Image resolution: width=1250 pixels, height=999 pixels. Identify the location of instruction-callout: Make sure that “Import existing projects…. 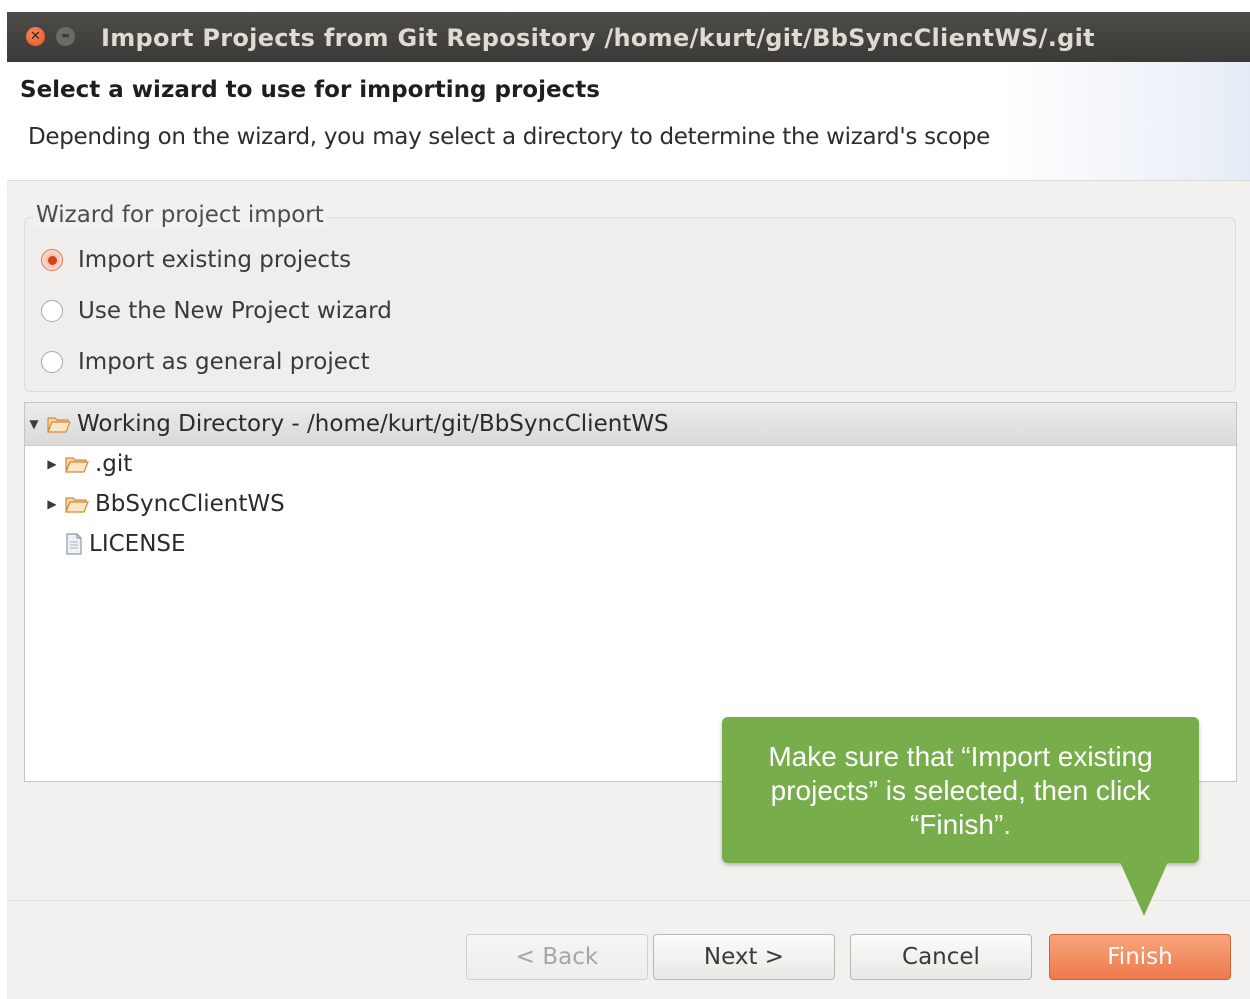
(960, 790).